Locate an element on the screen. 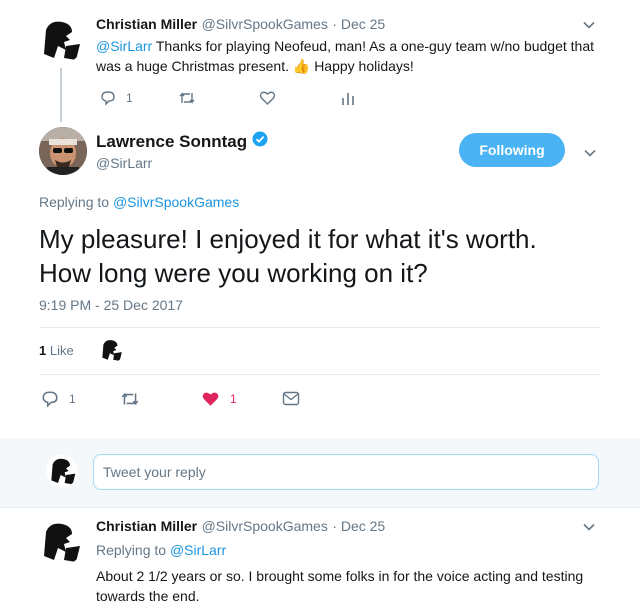 Image resolution: width=640 pixels, height=613 pixels. analytics-icon is located at coordinates (348, 98).